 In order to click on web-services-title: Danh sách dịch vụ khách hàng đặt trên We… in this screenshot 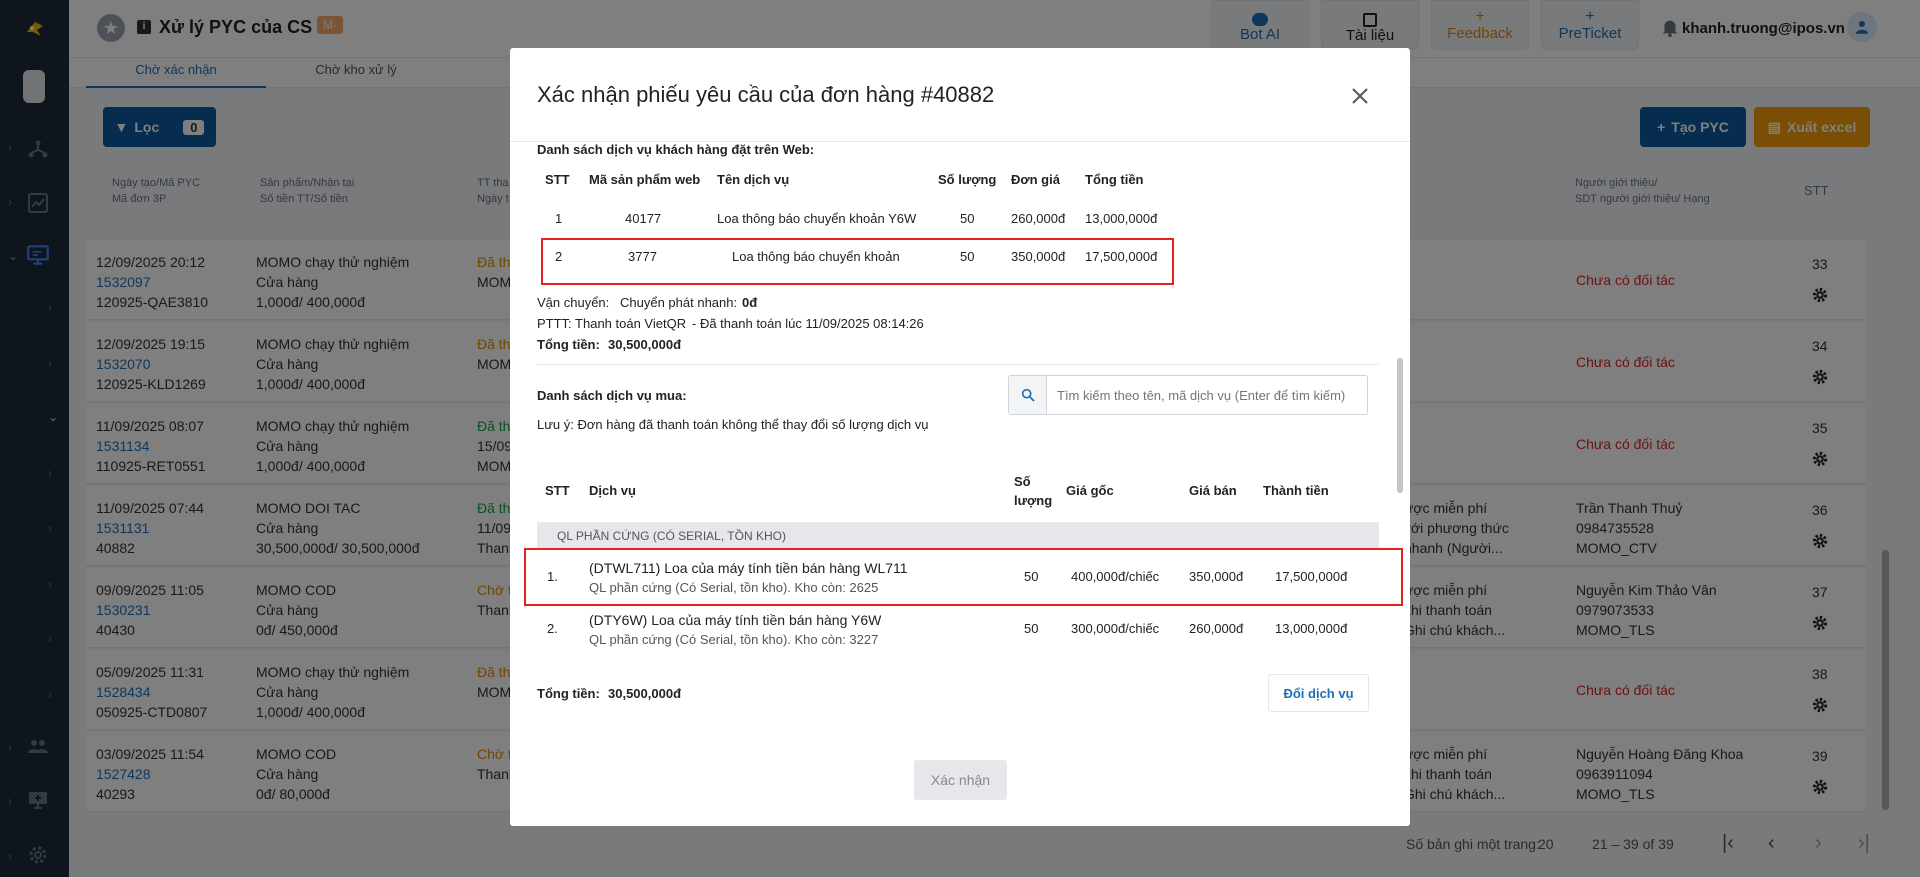, I will do `click(676, 149)`.